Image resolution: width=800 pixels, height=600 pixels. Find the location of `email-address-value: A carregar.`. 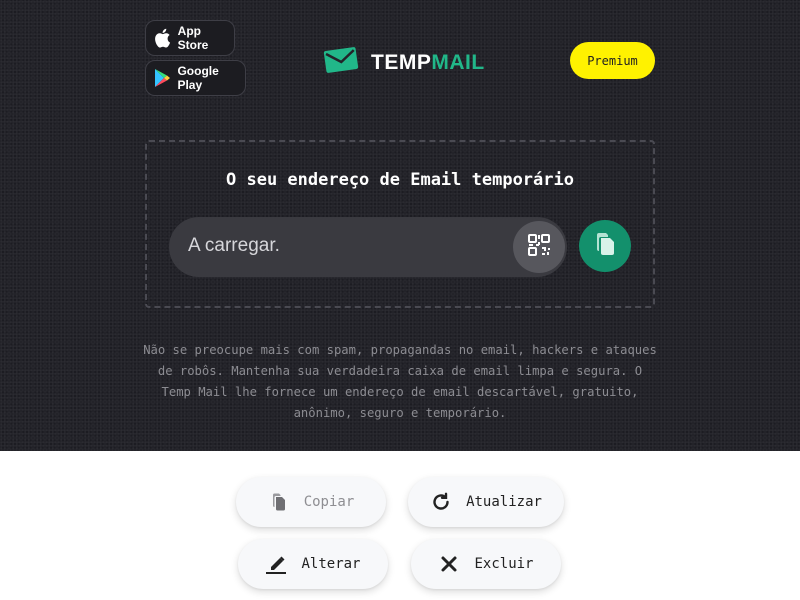

email-address-value: A carregar. is located at coordinates (234, 245).